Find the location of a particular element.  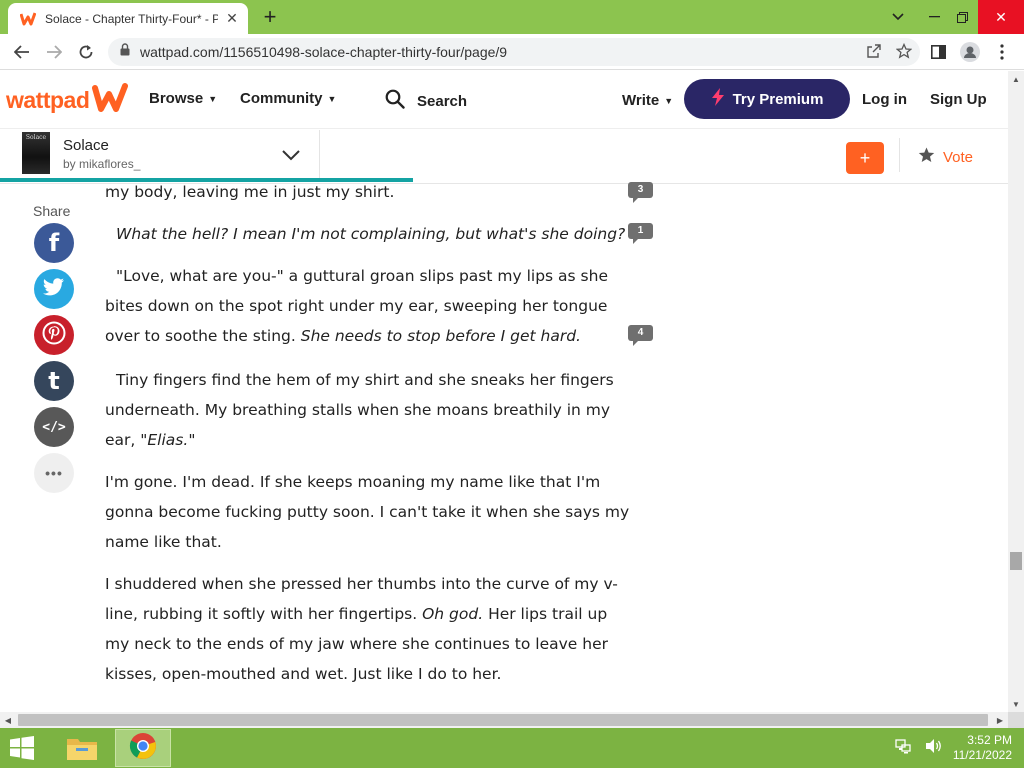

scroll-down-arrow-icon: ▼ is located at coordinates (1016, 704).